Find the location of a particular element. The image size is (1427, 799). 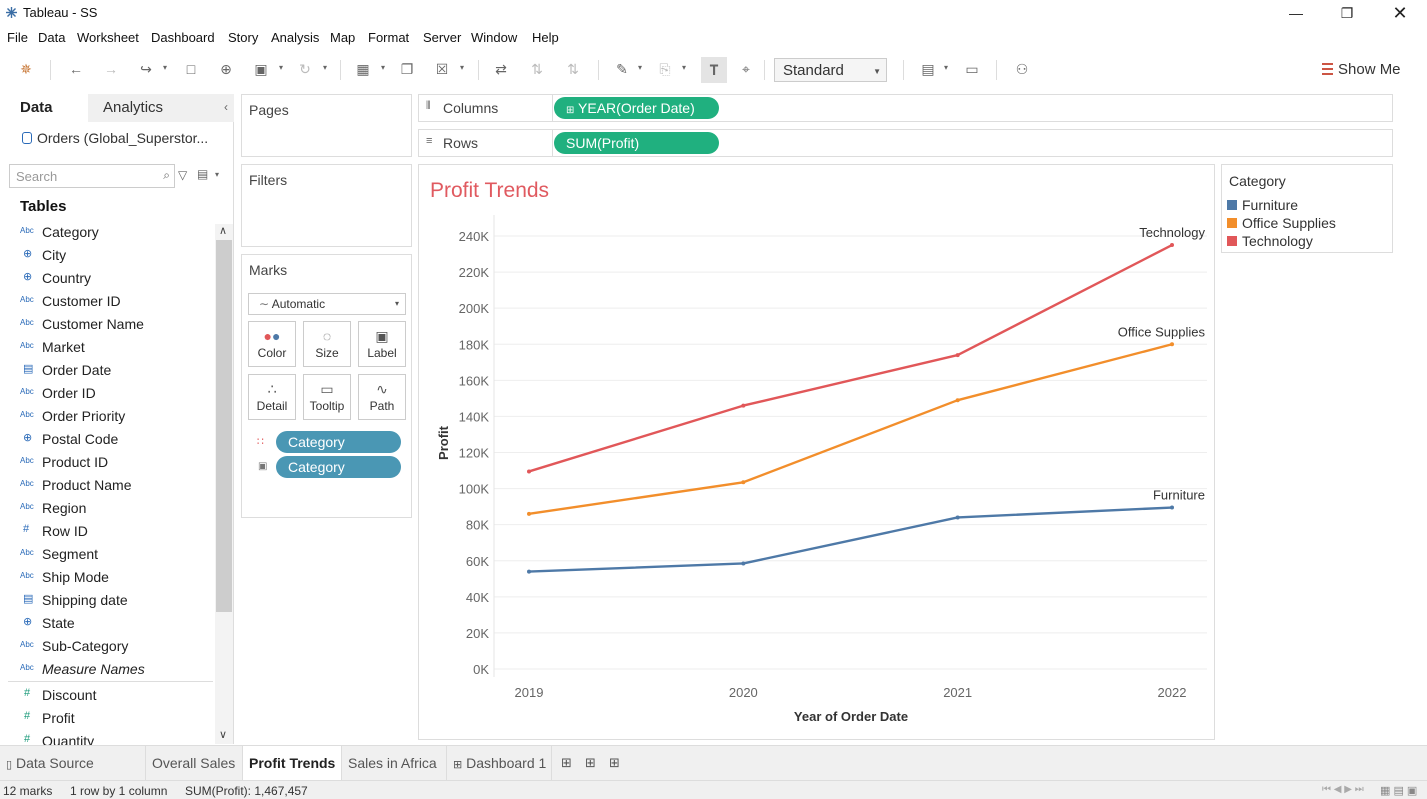

new-dashboard-tab-icon: ⊞ is located at coordinates (590, 763).